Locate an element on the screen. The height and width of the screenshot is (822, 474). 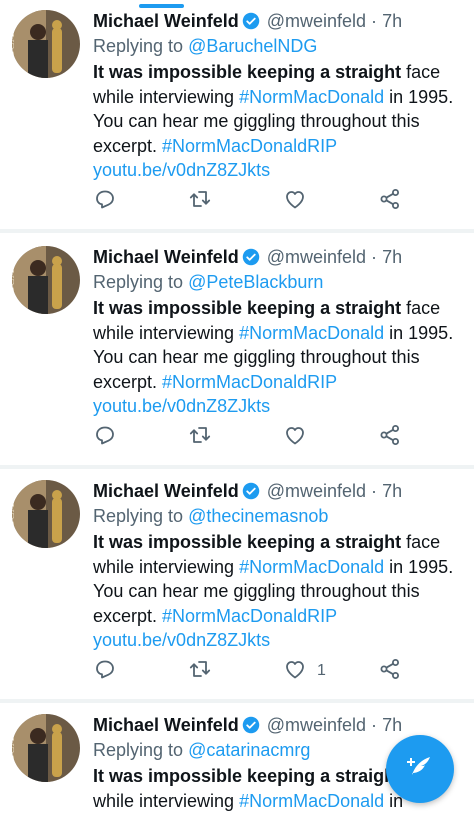
replying-to: Replying to @BaruchelNDG is located at coordinates (205, 46).